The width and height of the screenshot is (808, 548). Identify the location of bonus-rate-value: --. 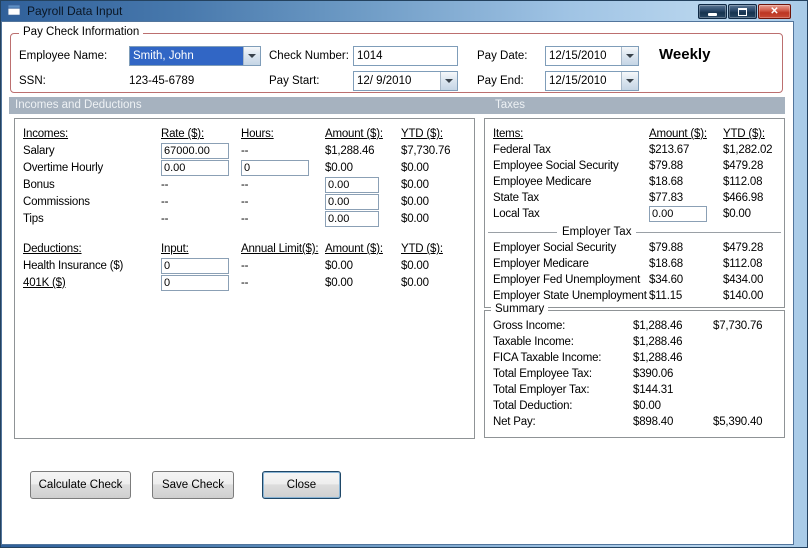
(165, 185).